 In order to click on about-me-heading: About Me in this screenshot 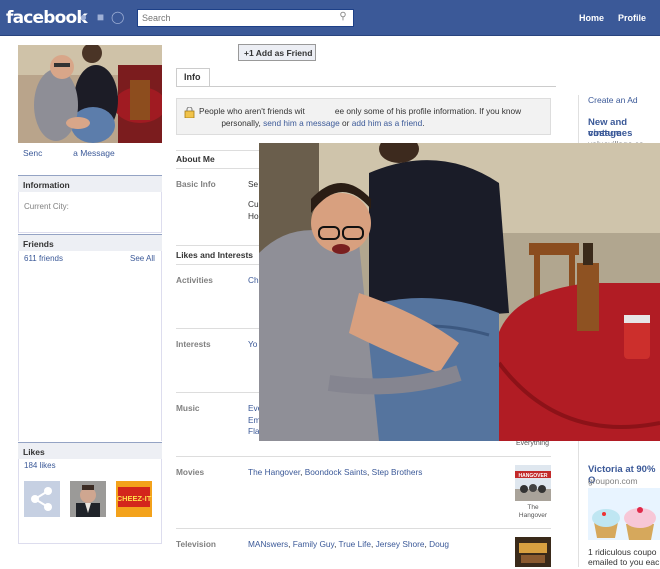, I will do `click(195, 159)`.